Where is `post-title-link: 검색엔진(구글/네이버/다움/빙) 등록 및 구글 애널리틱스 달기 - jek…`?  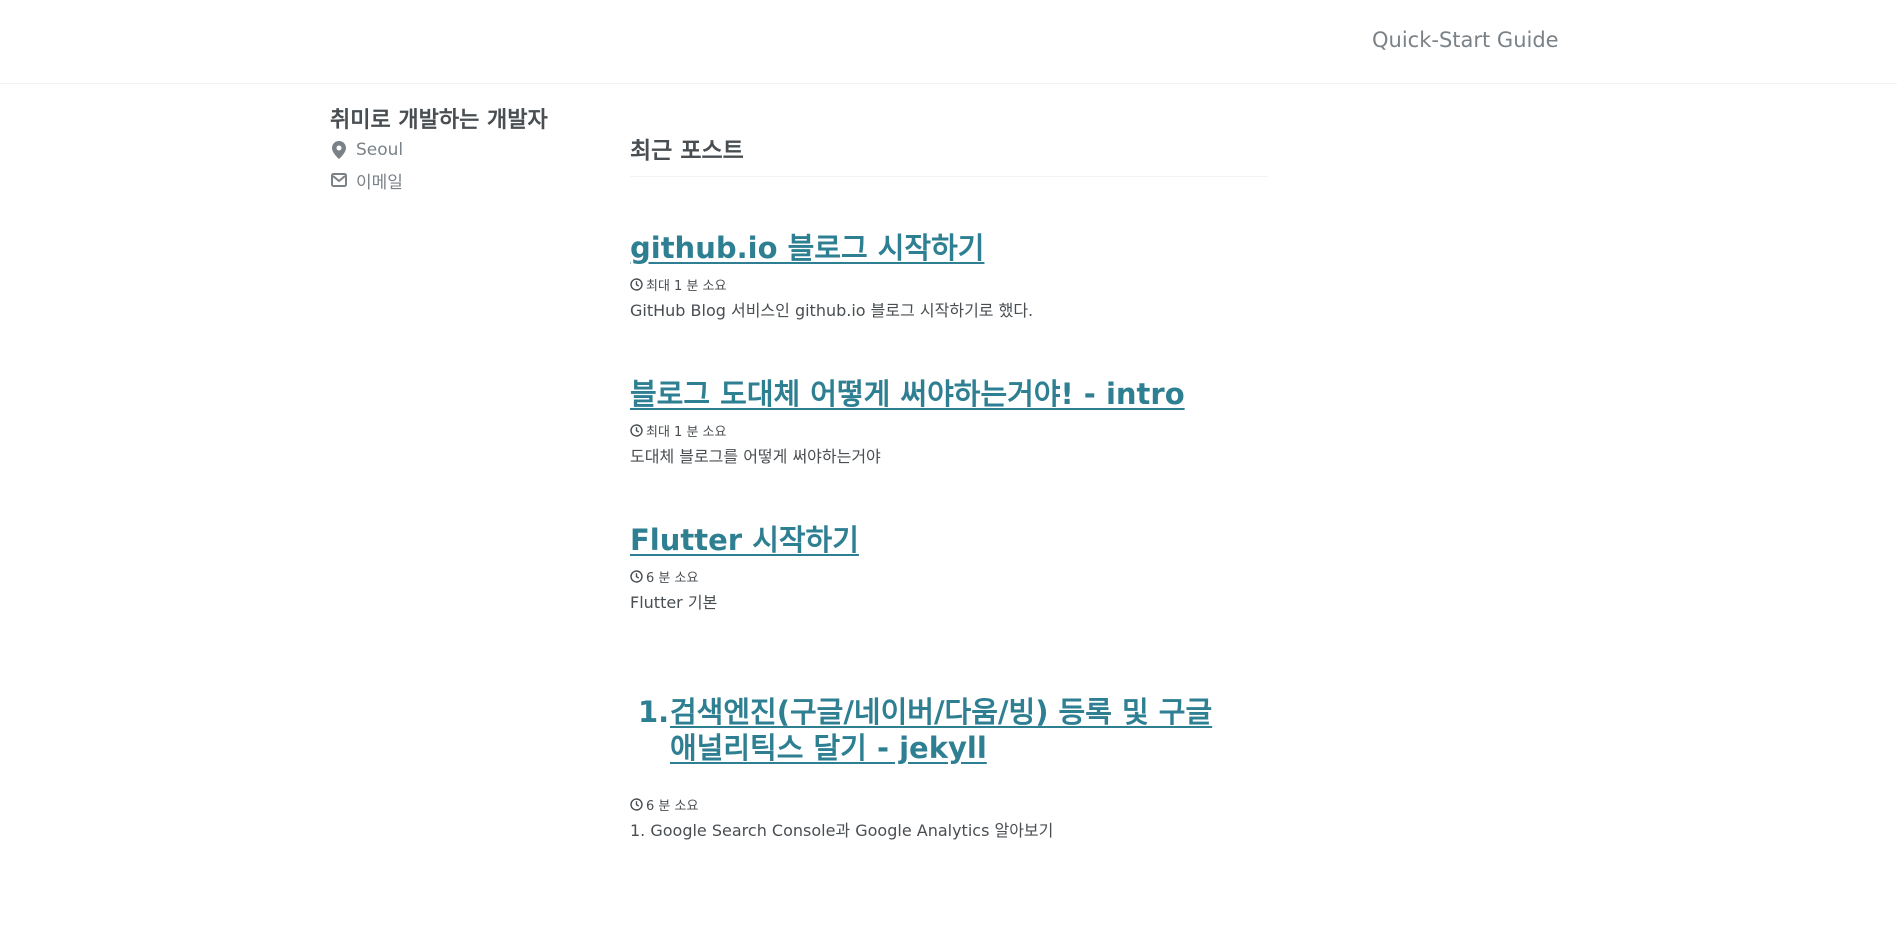
post-title-link: 검색엔진(구글/네이버/다움/빙) 등록 및 구글 애널리틱스 달기 - jek… is located at coordinates (969, 730).